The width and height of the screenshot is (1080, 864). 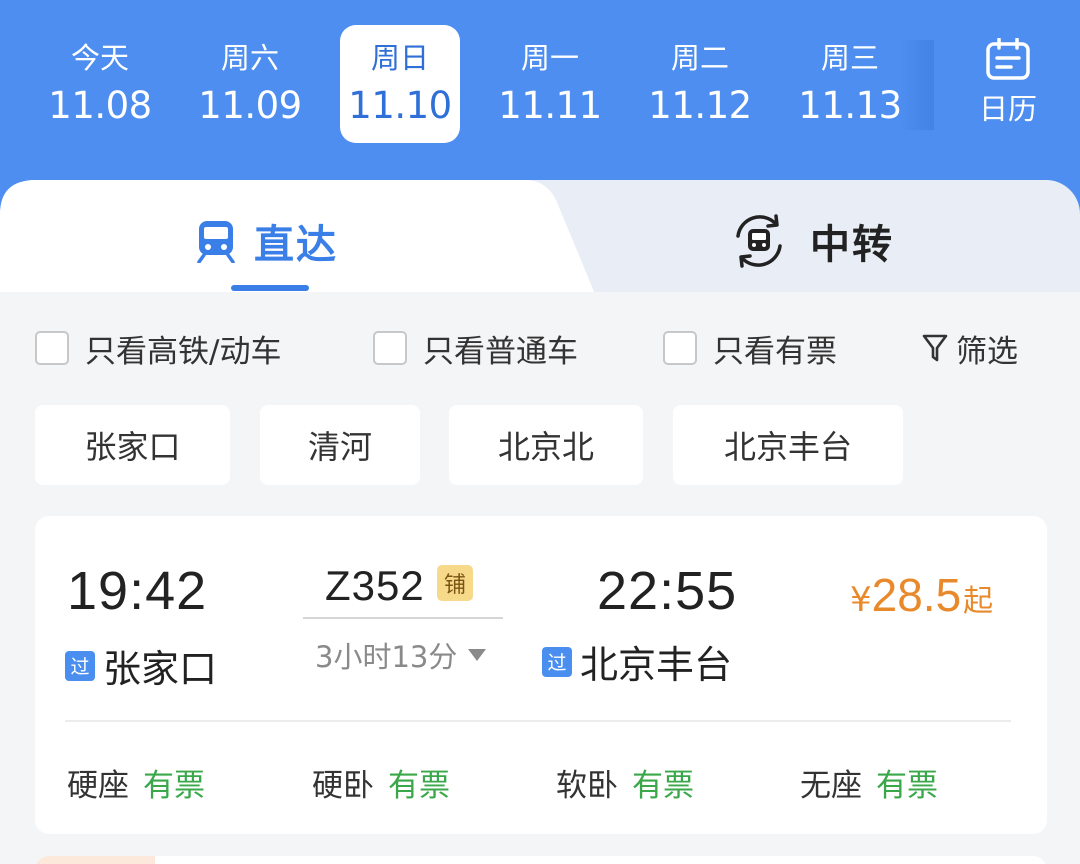 I want to click on station-chip-label: 清河, so click(x=339, y=447).